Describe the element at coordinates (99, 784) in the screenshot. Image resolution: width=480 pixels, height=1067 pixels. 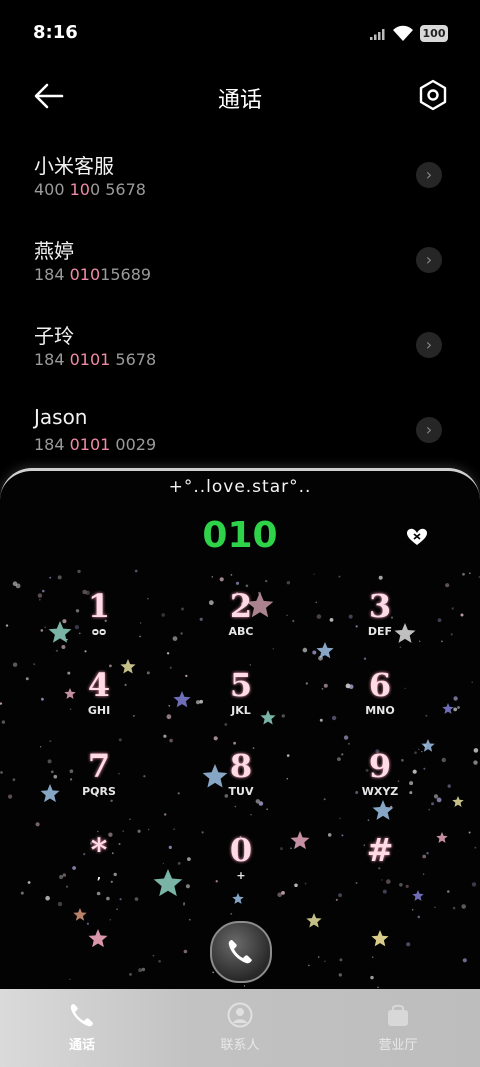
I see `dial-key-7: 7 PQRS` at that location.